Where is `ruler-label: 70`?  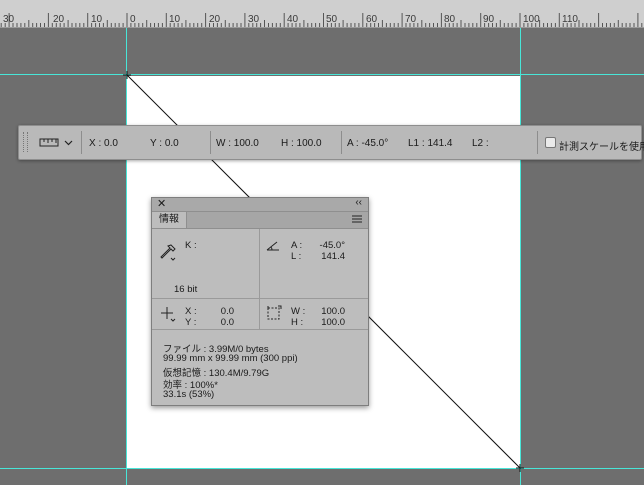 ruler-label: 70 is located at coordinates (411, 19).